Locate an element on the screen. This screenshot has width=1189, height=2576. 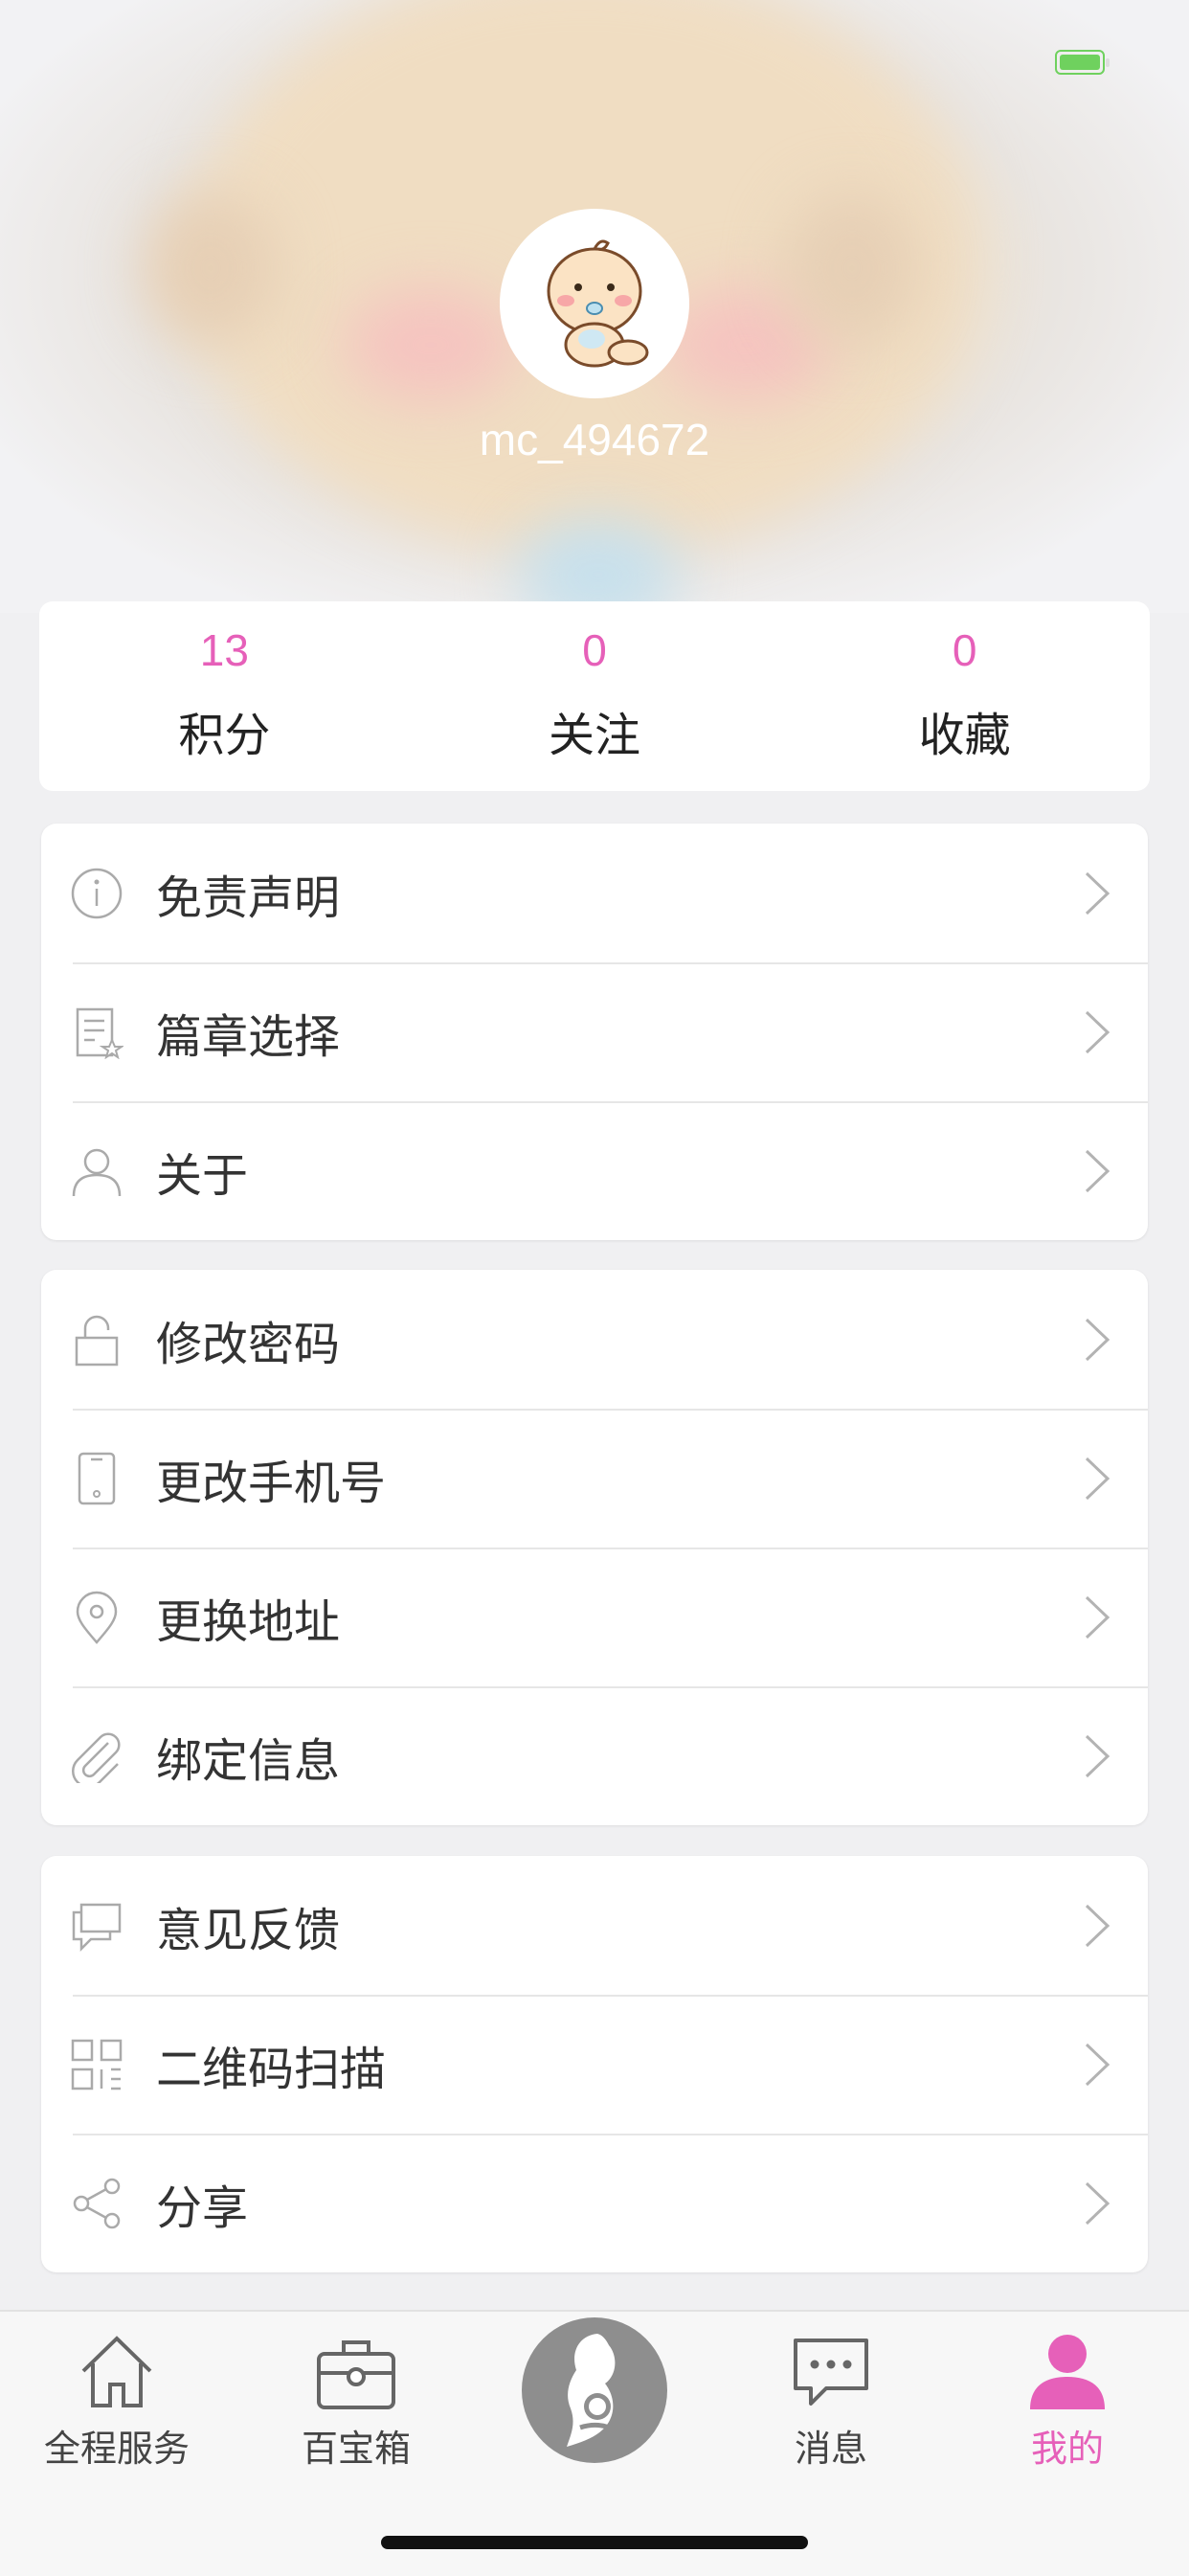
home-indicator is located at coordinates (594, 2542).